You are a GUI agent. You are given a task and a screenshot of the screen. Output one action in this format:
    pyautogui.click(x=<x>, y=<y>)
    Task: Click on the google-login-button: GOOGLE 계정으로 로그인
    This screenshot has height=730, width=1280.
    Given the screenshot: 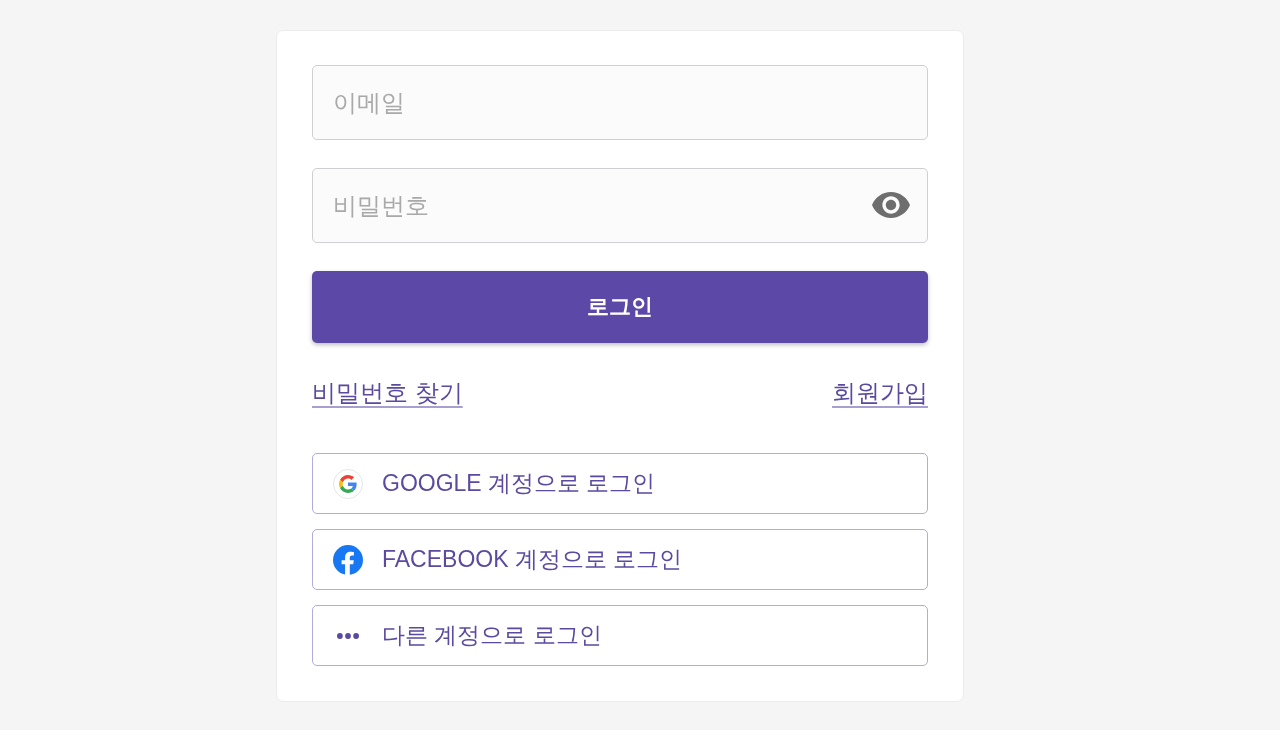 What is the action you would take?
    pyautogui.click(x=620, y=483)
    